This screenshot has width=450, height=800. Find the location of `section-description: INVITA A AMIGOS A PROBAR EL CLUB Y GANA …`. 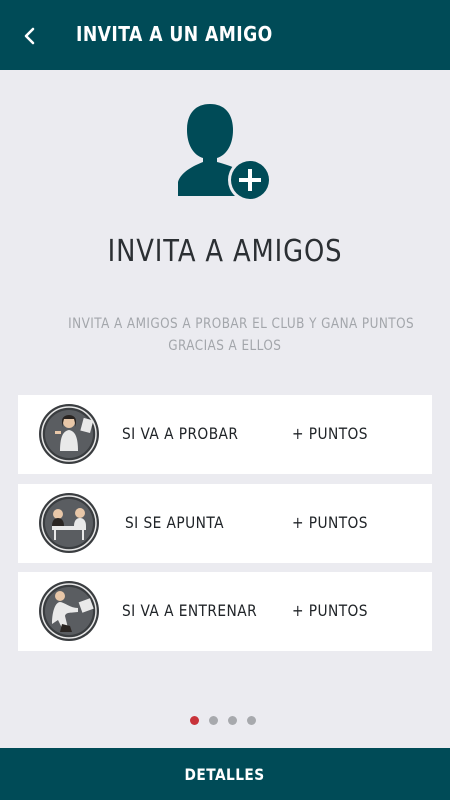

section-description: INVITA A AMIGOS A PROBAR EL CLUB Y GANA … is located at coordinates (226, 335).